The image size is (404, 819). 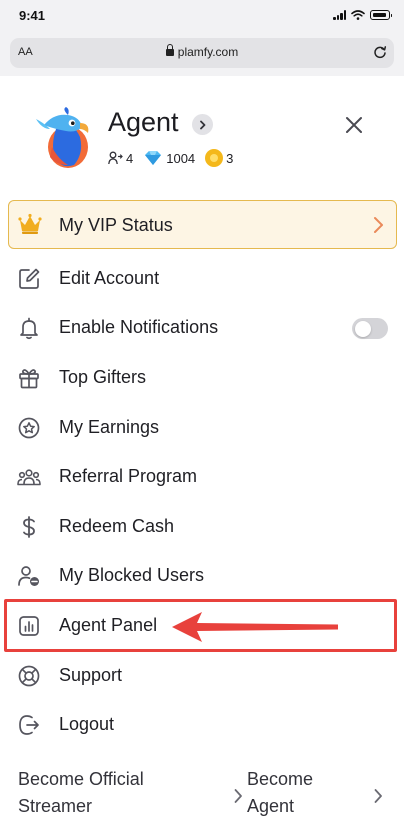 I want to click on battery-icon, so click(x=381, y=15).